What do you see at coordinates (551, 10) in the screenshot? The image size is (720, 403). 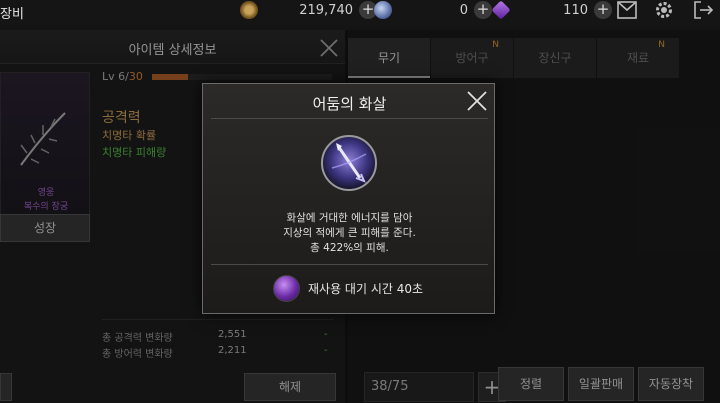 I see `gem-resource: 110 +` at bounding box center [551, 10].